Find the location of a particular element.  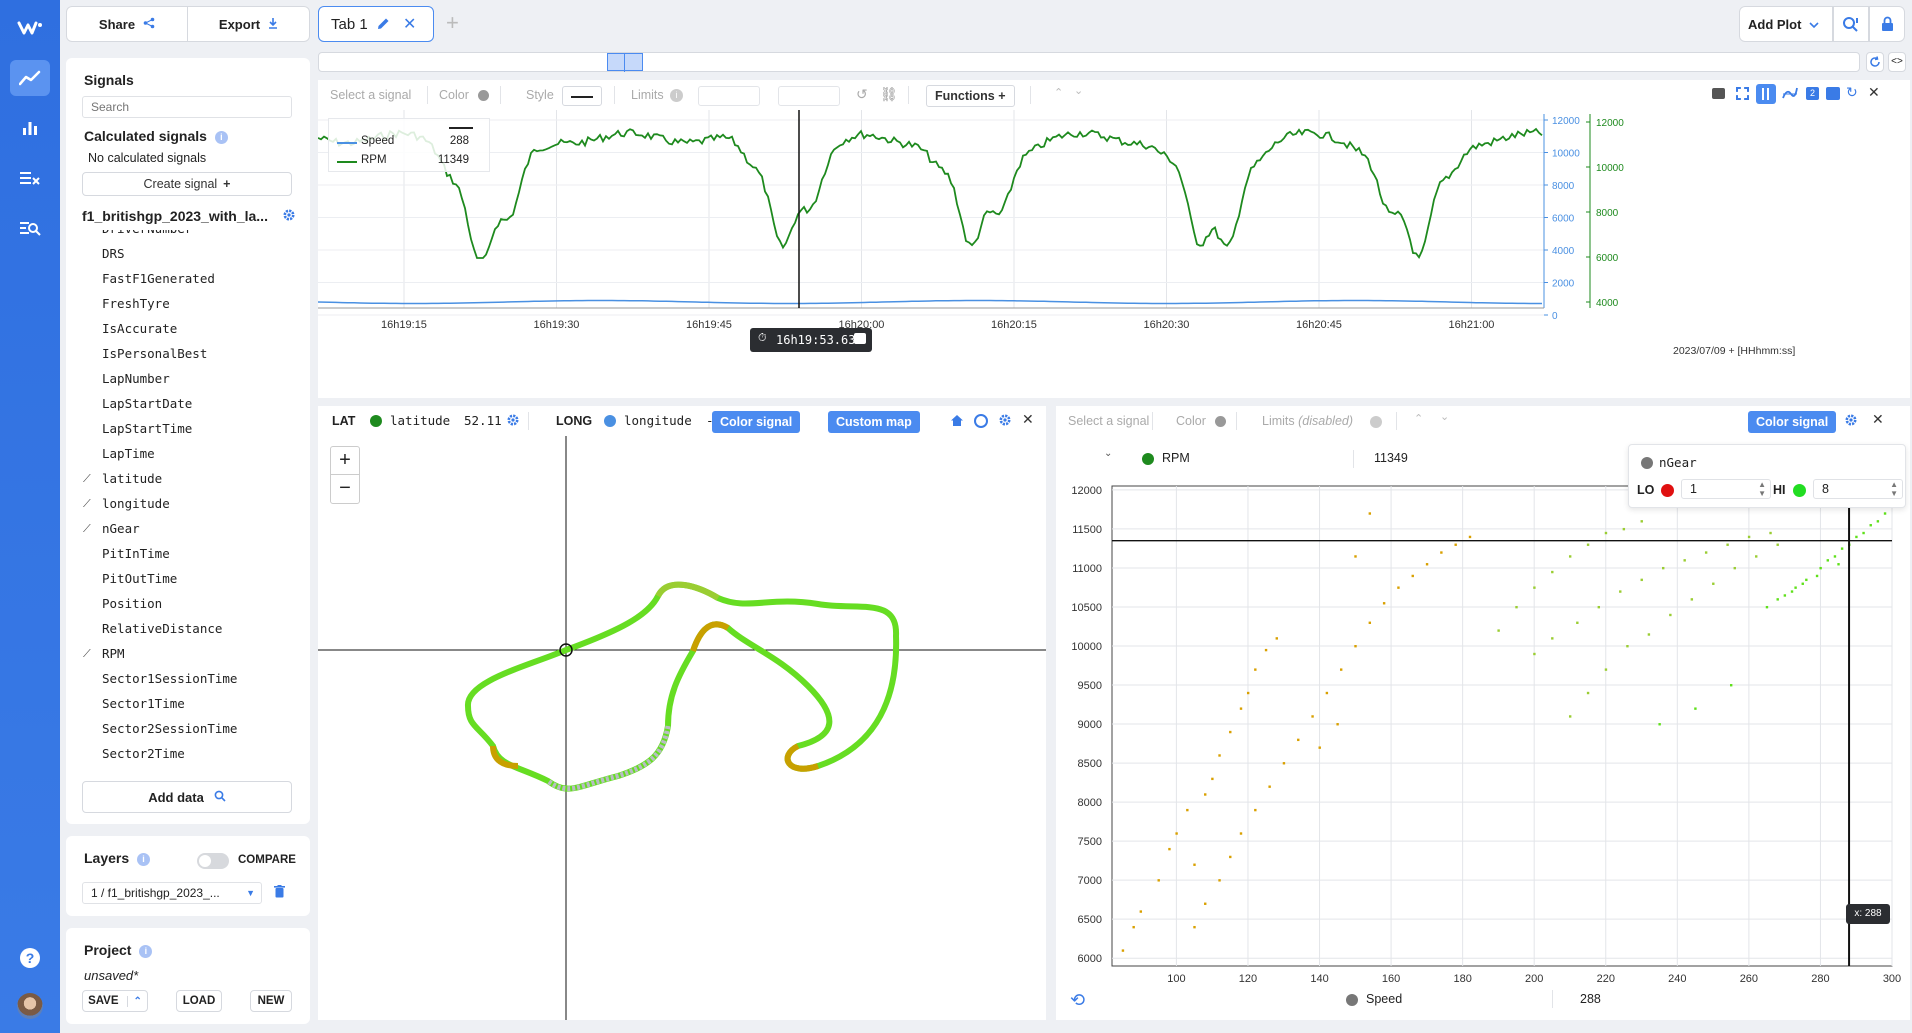

swap-axes-icon: ⟲ is located at coordinates (1077, 1000).